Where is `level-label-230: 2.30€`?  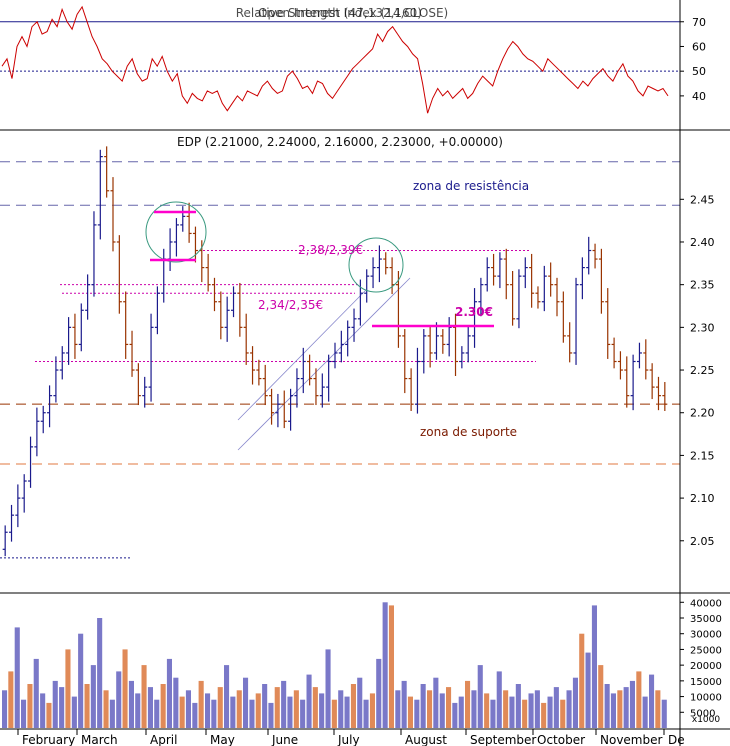 level-label-230: 2.30€ is located at coordinates (474, 312).